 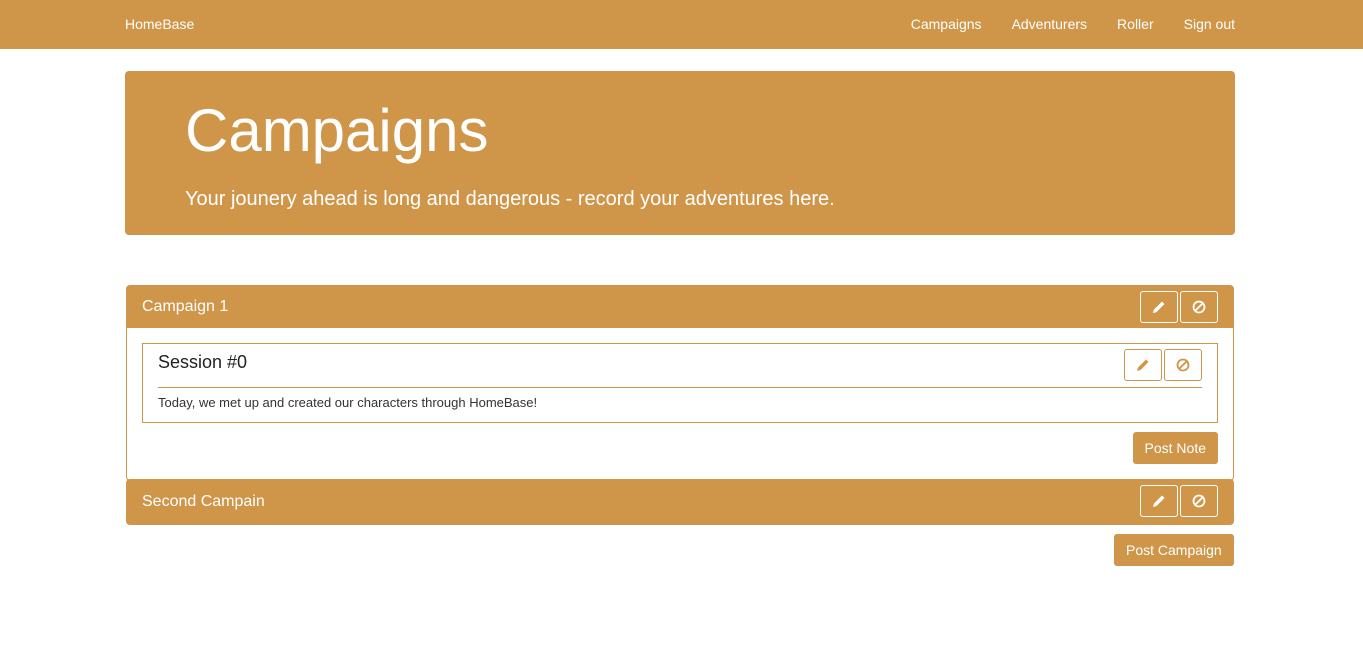 I want to click on edit-session-button, so click(x=1143, y=365).